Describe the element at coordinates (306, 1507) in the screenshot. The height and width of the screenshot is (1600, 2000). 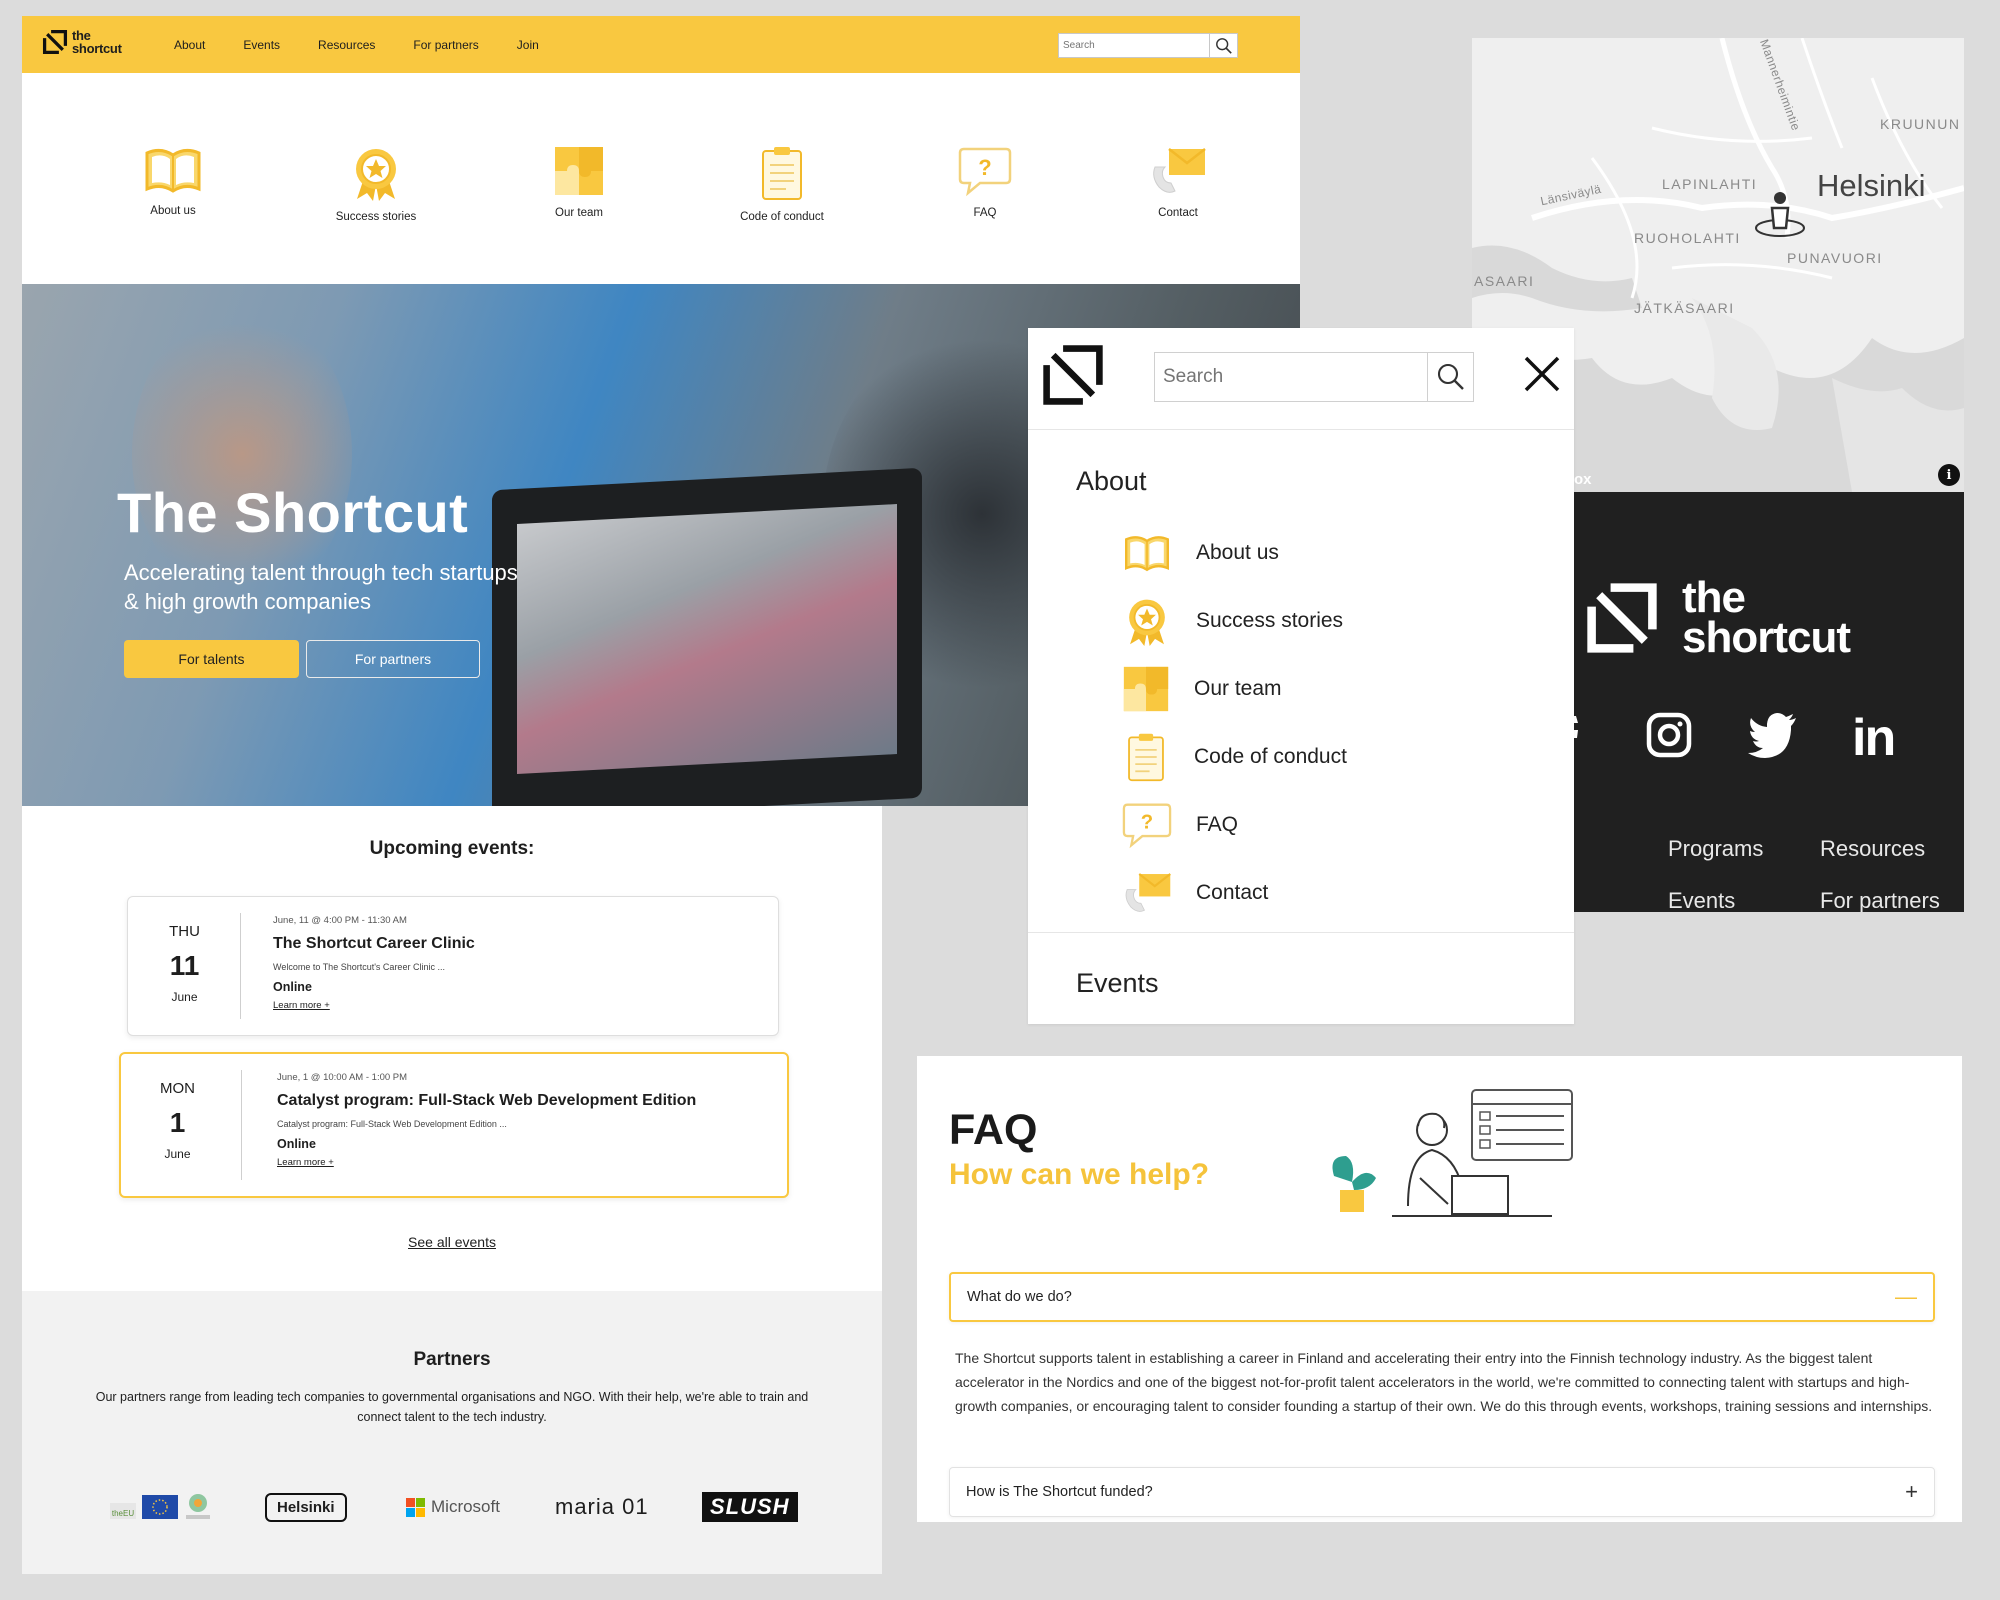
I see `helsinki-logo: Helsinki` at that location.